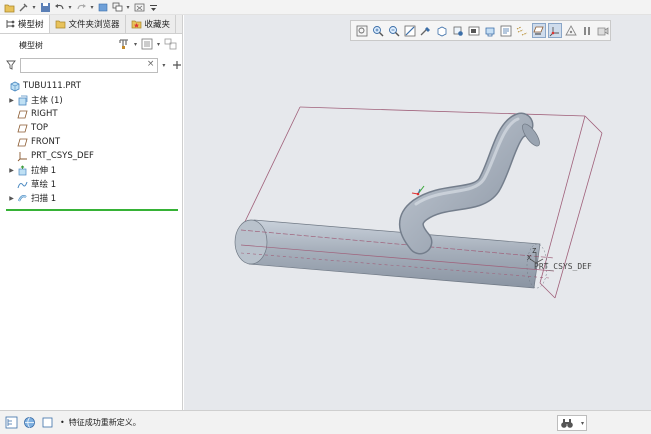  I want to click on regenerate-icon, so click(23, 7).